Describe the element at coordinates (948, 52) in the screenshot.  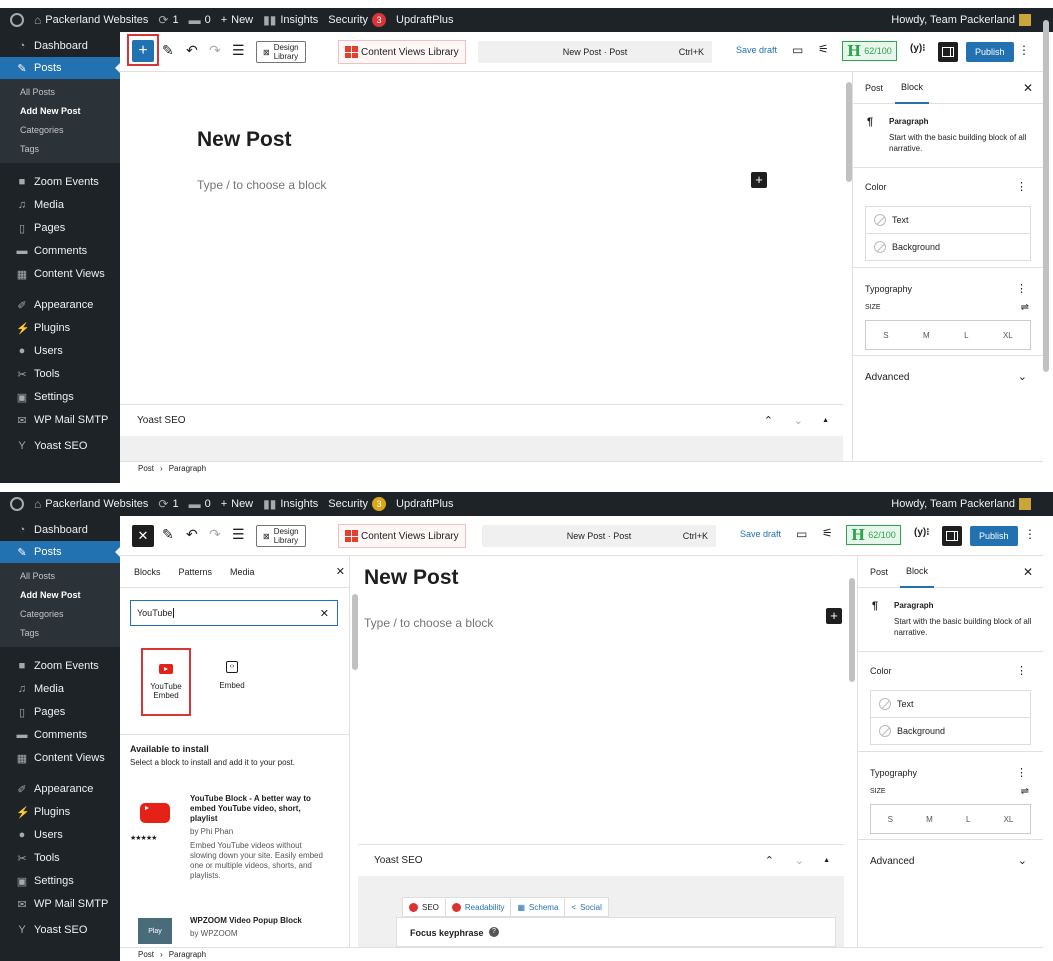
I see `settings-sidebar-toggle` at that location.